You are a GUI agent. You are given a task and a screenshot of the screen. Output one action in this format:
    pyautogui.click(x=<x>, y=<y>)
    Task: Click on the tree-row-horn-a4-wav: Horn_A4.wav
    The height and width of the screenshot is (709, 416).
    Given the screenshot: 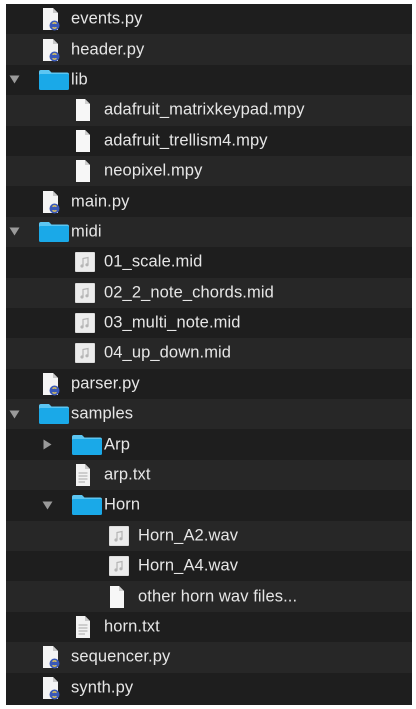 What is the action you would take?
    pyautogui.click(x=209, y=566)
    